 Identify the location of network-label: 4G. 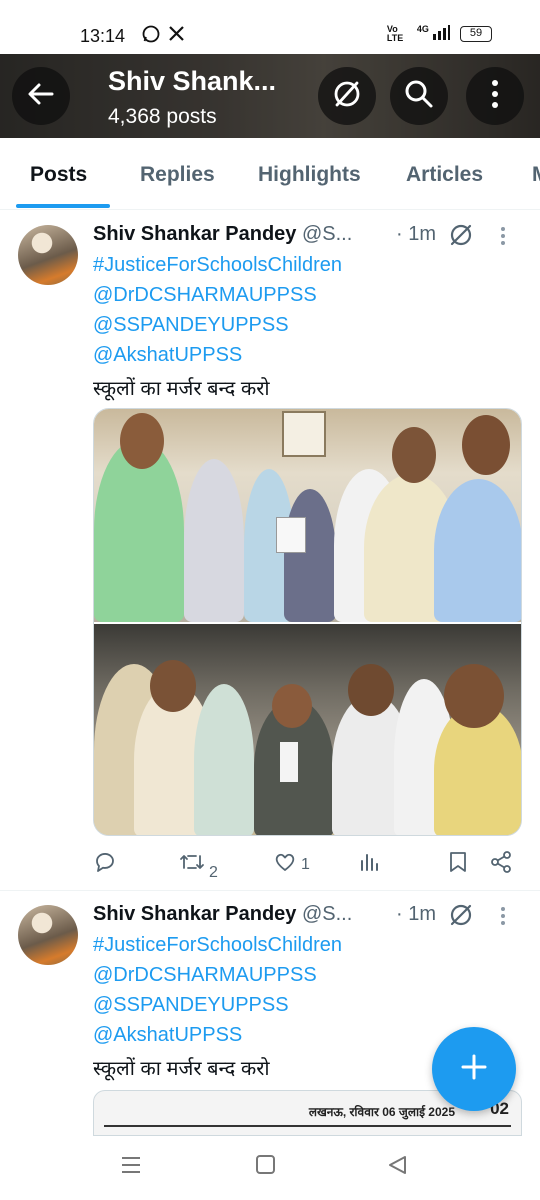
(422, 29).